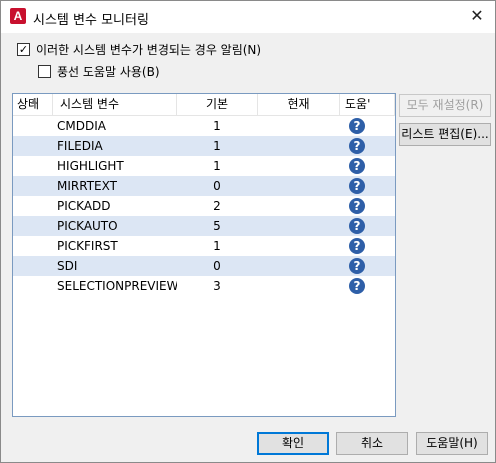 This screenshot has width=496, height=463. I want to click on variable-name: PICKAUTO, so click(87, 226).